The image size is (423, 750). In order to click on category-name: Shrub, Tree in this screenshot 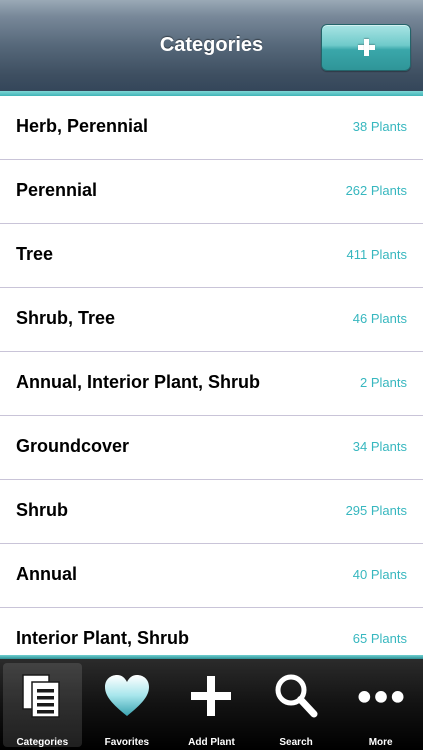, I will do `click(66, 318)`.